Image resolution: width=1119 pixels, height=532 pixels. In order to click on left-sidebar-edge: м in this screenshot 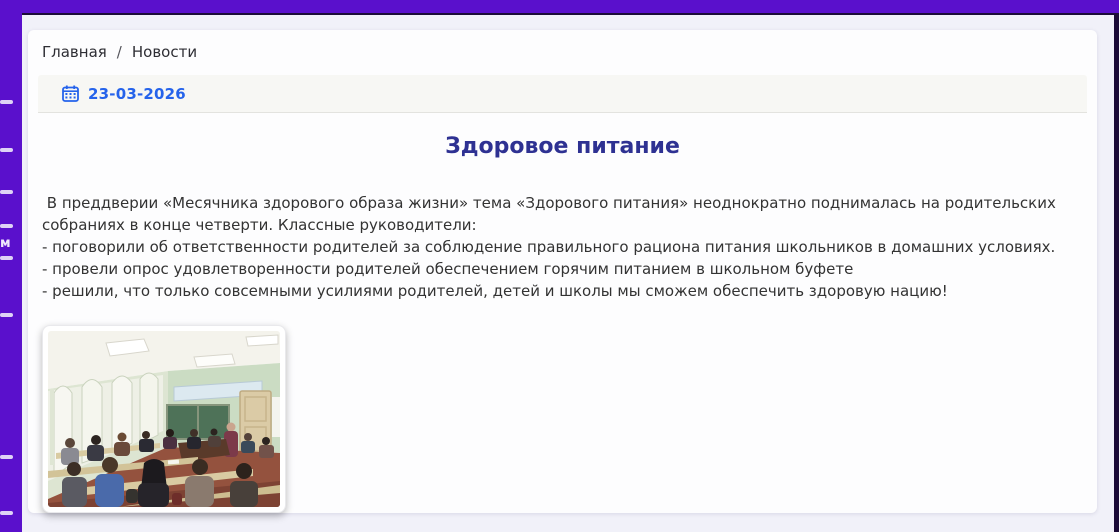, I will do `click(11, 266)`.